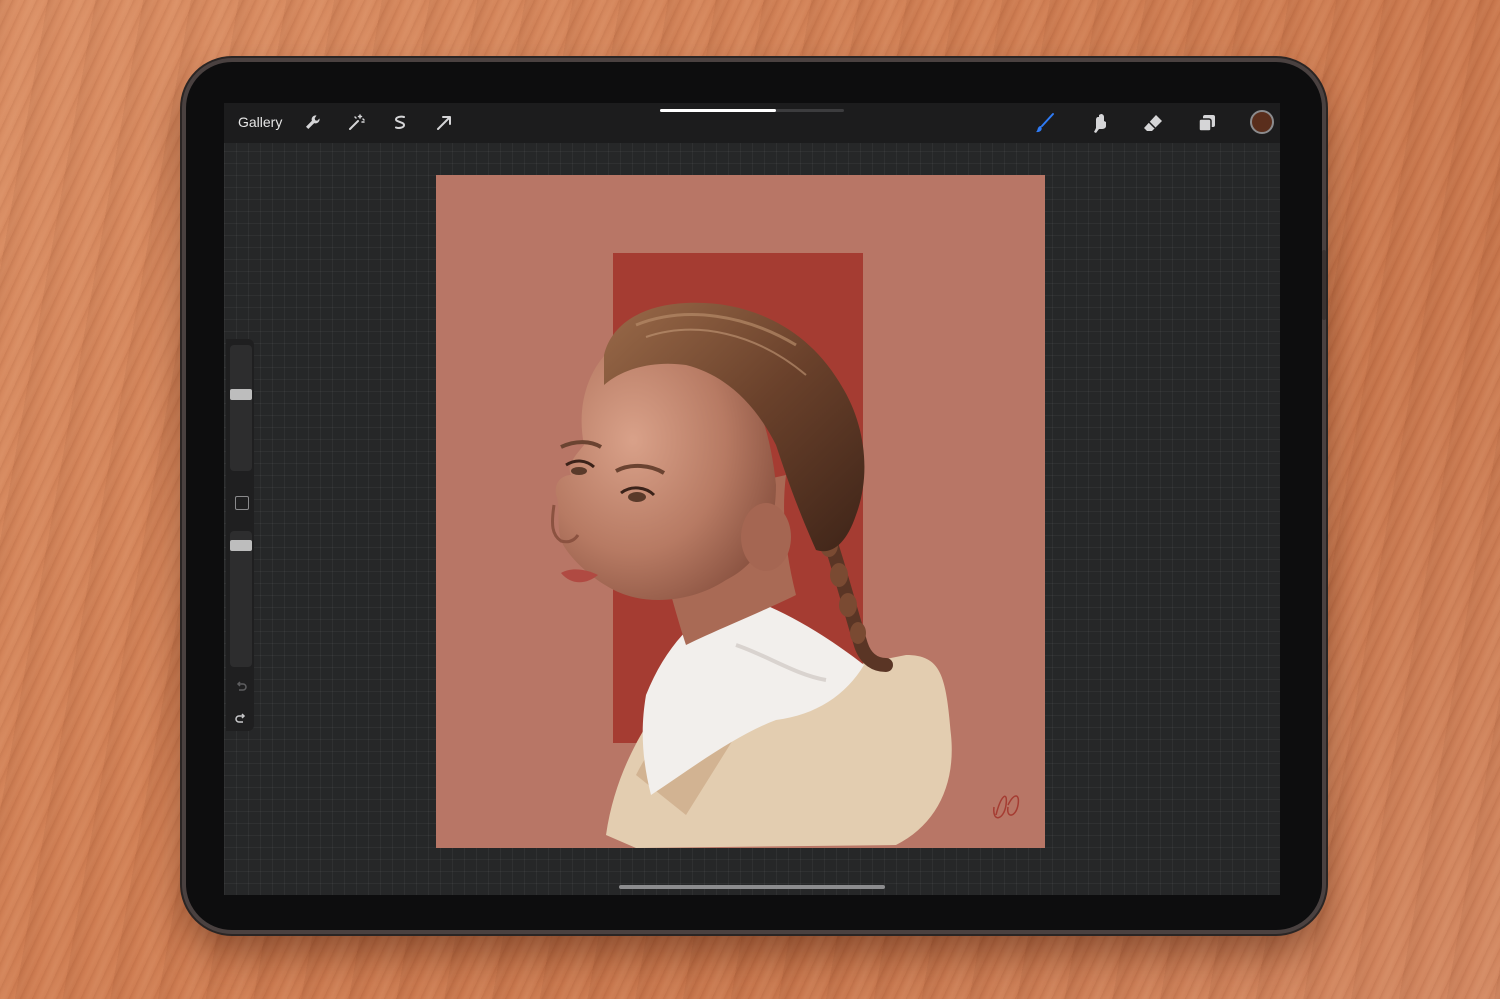  Describe the element at coordinates (1324, 285) in the screenshot. I see `tablet-side-button` at that location.